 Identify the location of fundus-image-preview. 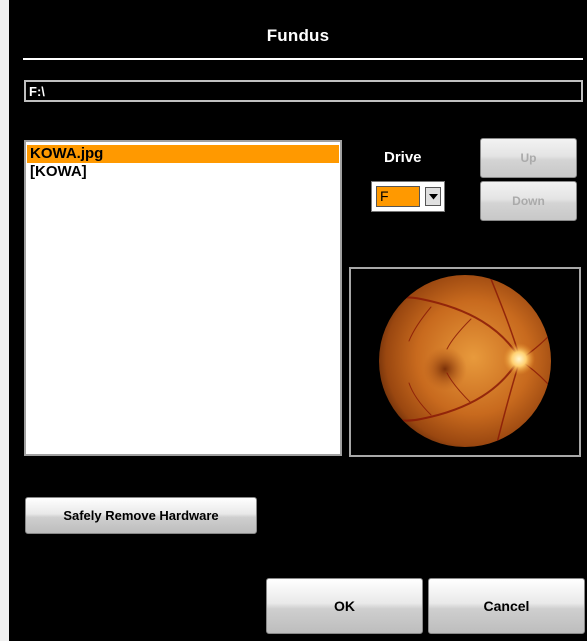
(465, 362).